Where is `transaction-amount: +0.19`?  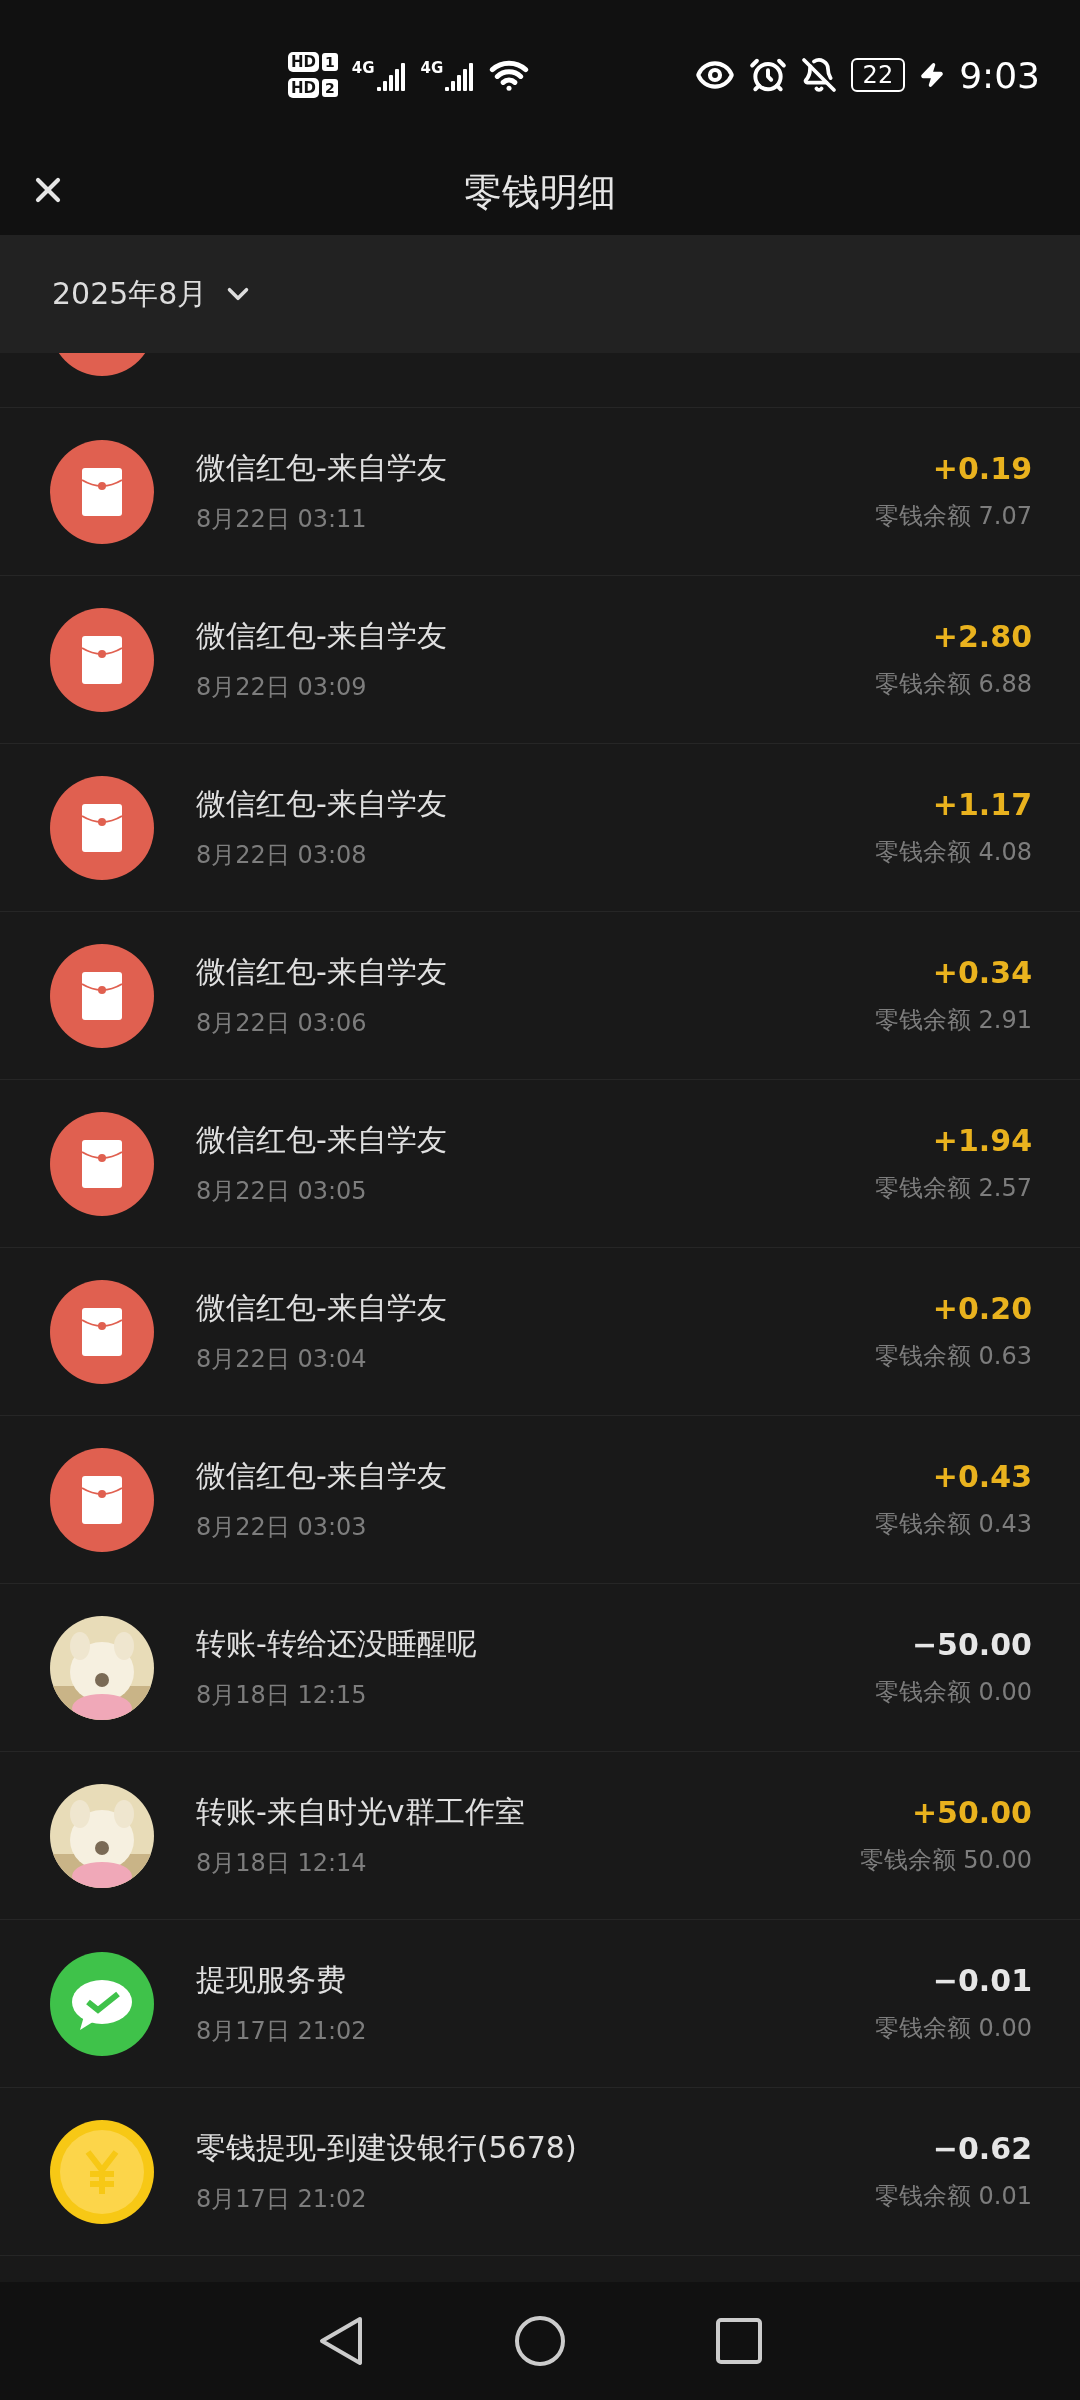 transaction-amount: +0.19 is located at coordinates (982, 468).